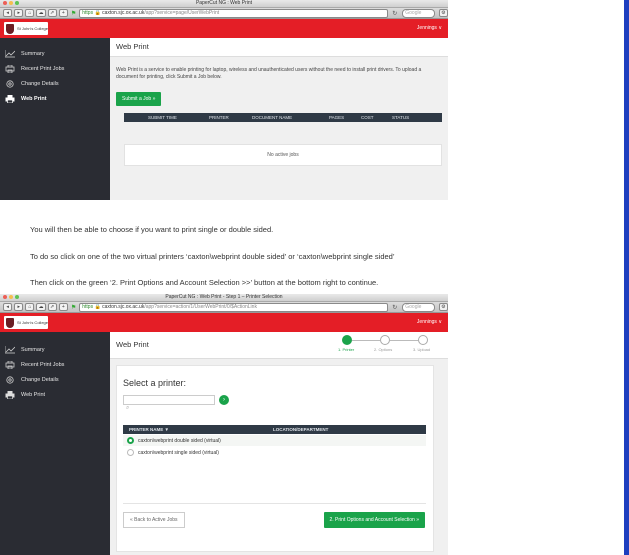 The width and height of the screenshot is (629, 555). What do you see at coordinates (224, 4) in the screenshot?
I see `window-titlebar: PaperCut NG : Web Print` at bounding box center [224, 4].